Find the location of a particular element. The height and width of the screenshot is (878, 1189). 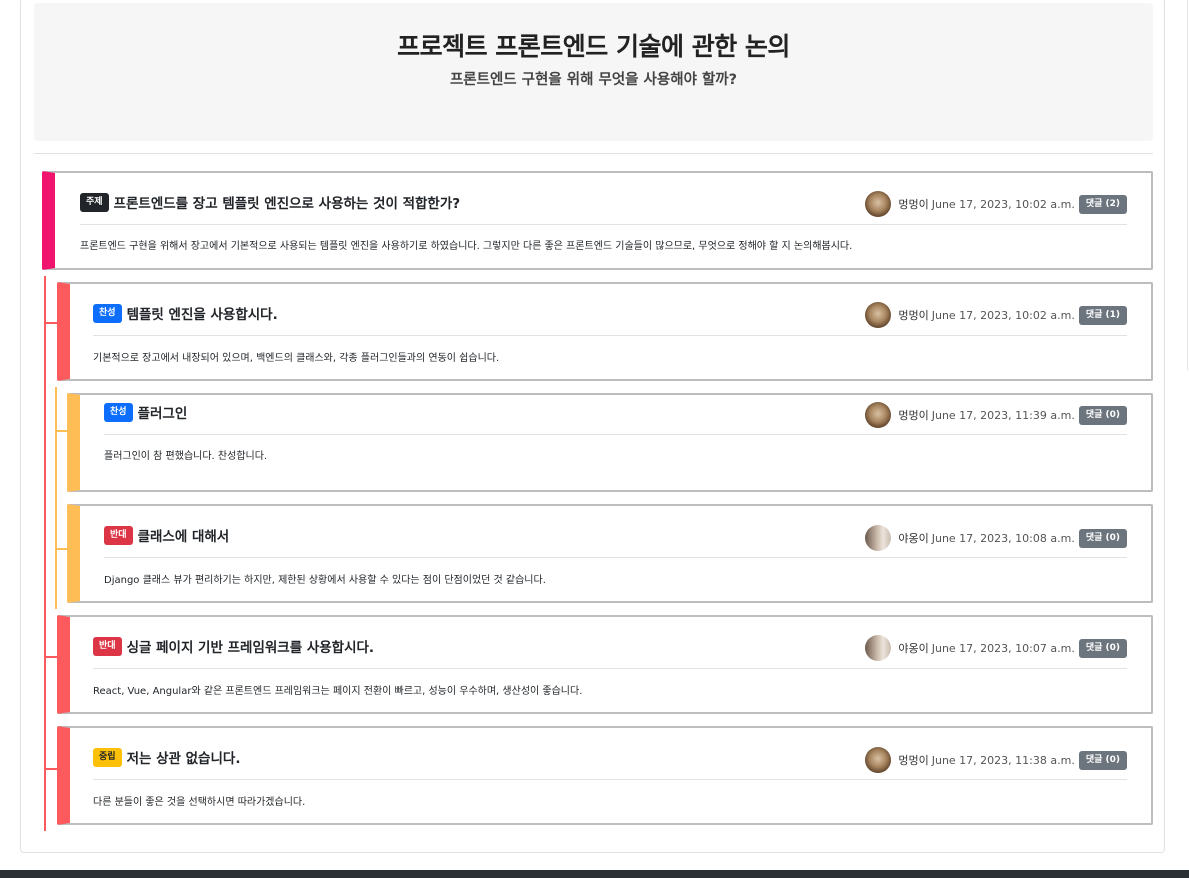

opinion-title: 템플릿 엔진을 사용합시다. is located at coordinates (202, 313).